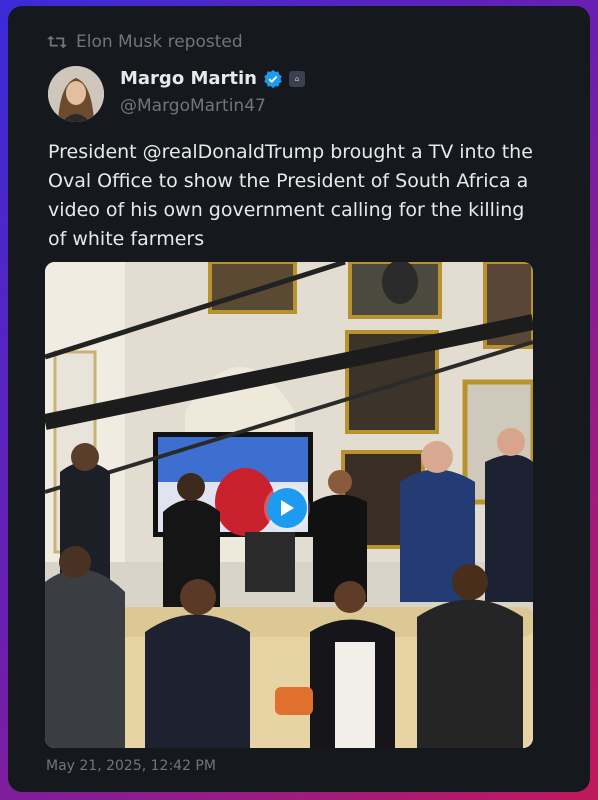  What do you see at coordinates (57, 42) in the screenshot?
I see `repost-icon` at bounding box center [57, 42].